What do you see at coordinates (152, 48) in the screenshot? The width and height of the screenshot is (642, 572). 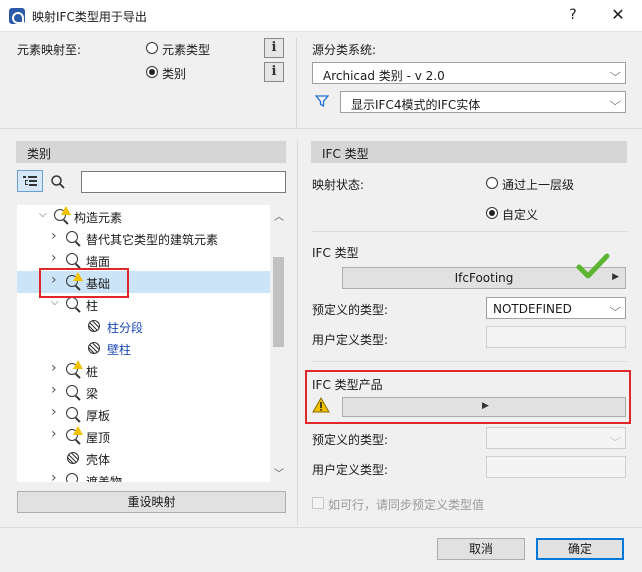 I see `radio-element-type` at bounding box center [152, 48].